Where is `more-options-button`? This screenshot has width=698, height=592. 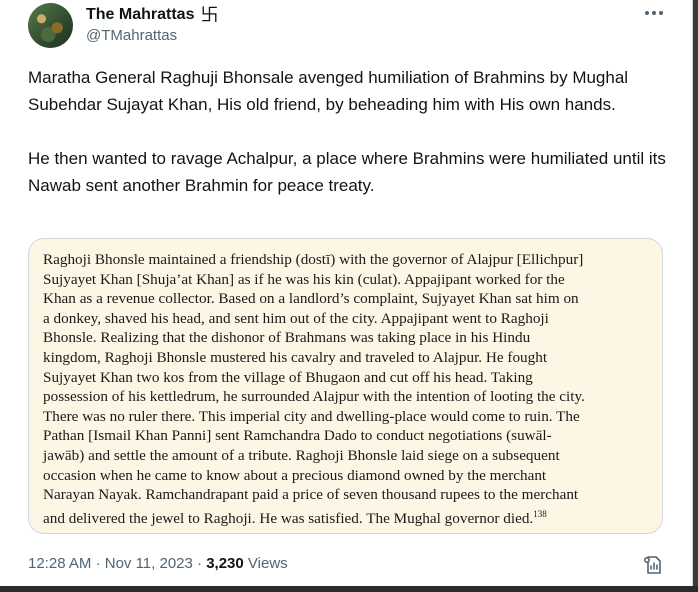 more-options-button is located at coordinates (654, 13).